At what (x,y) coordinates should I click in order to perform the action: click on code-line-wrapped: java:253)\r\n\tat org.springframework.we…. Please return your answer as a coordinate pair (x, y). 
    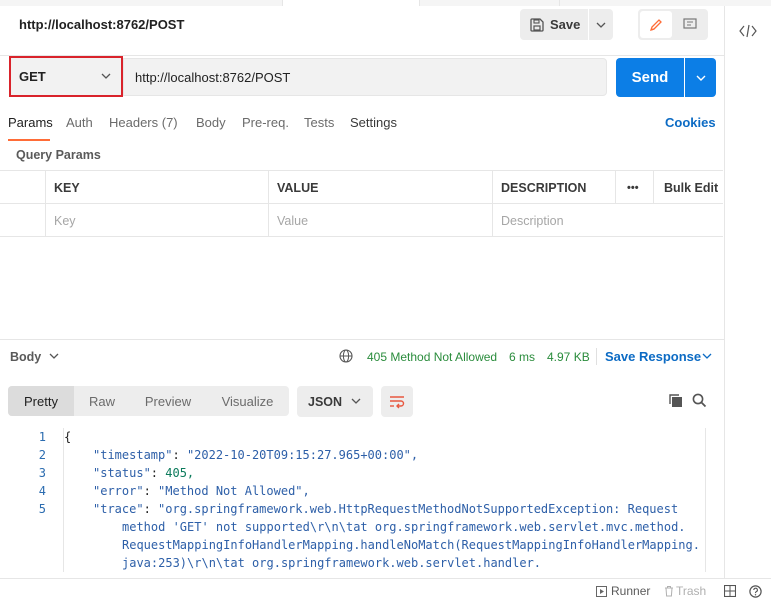
    Looking at the image, I should click on (332, 563).